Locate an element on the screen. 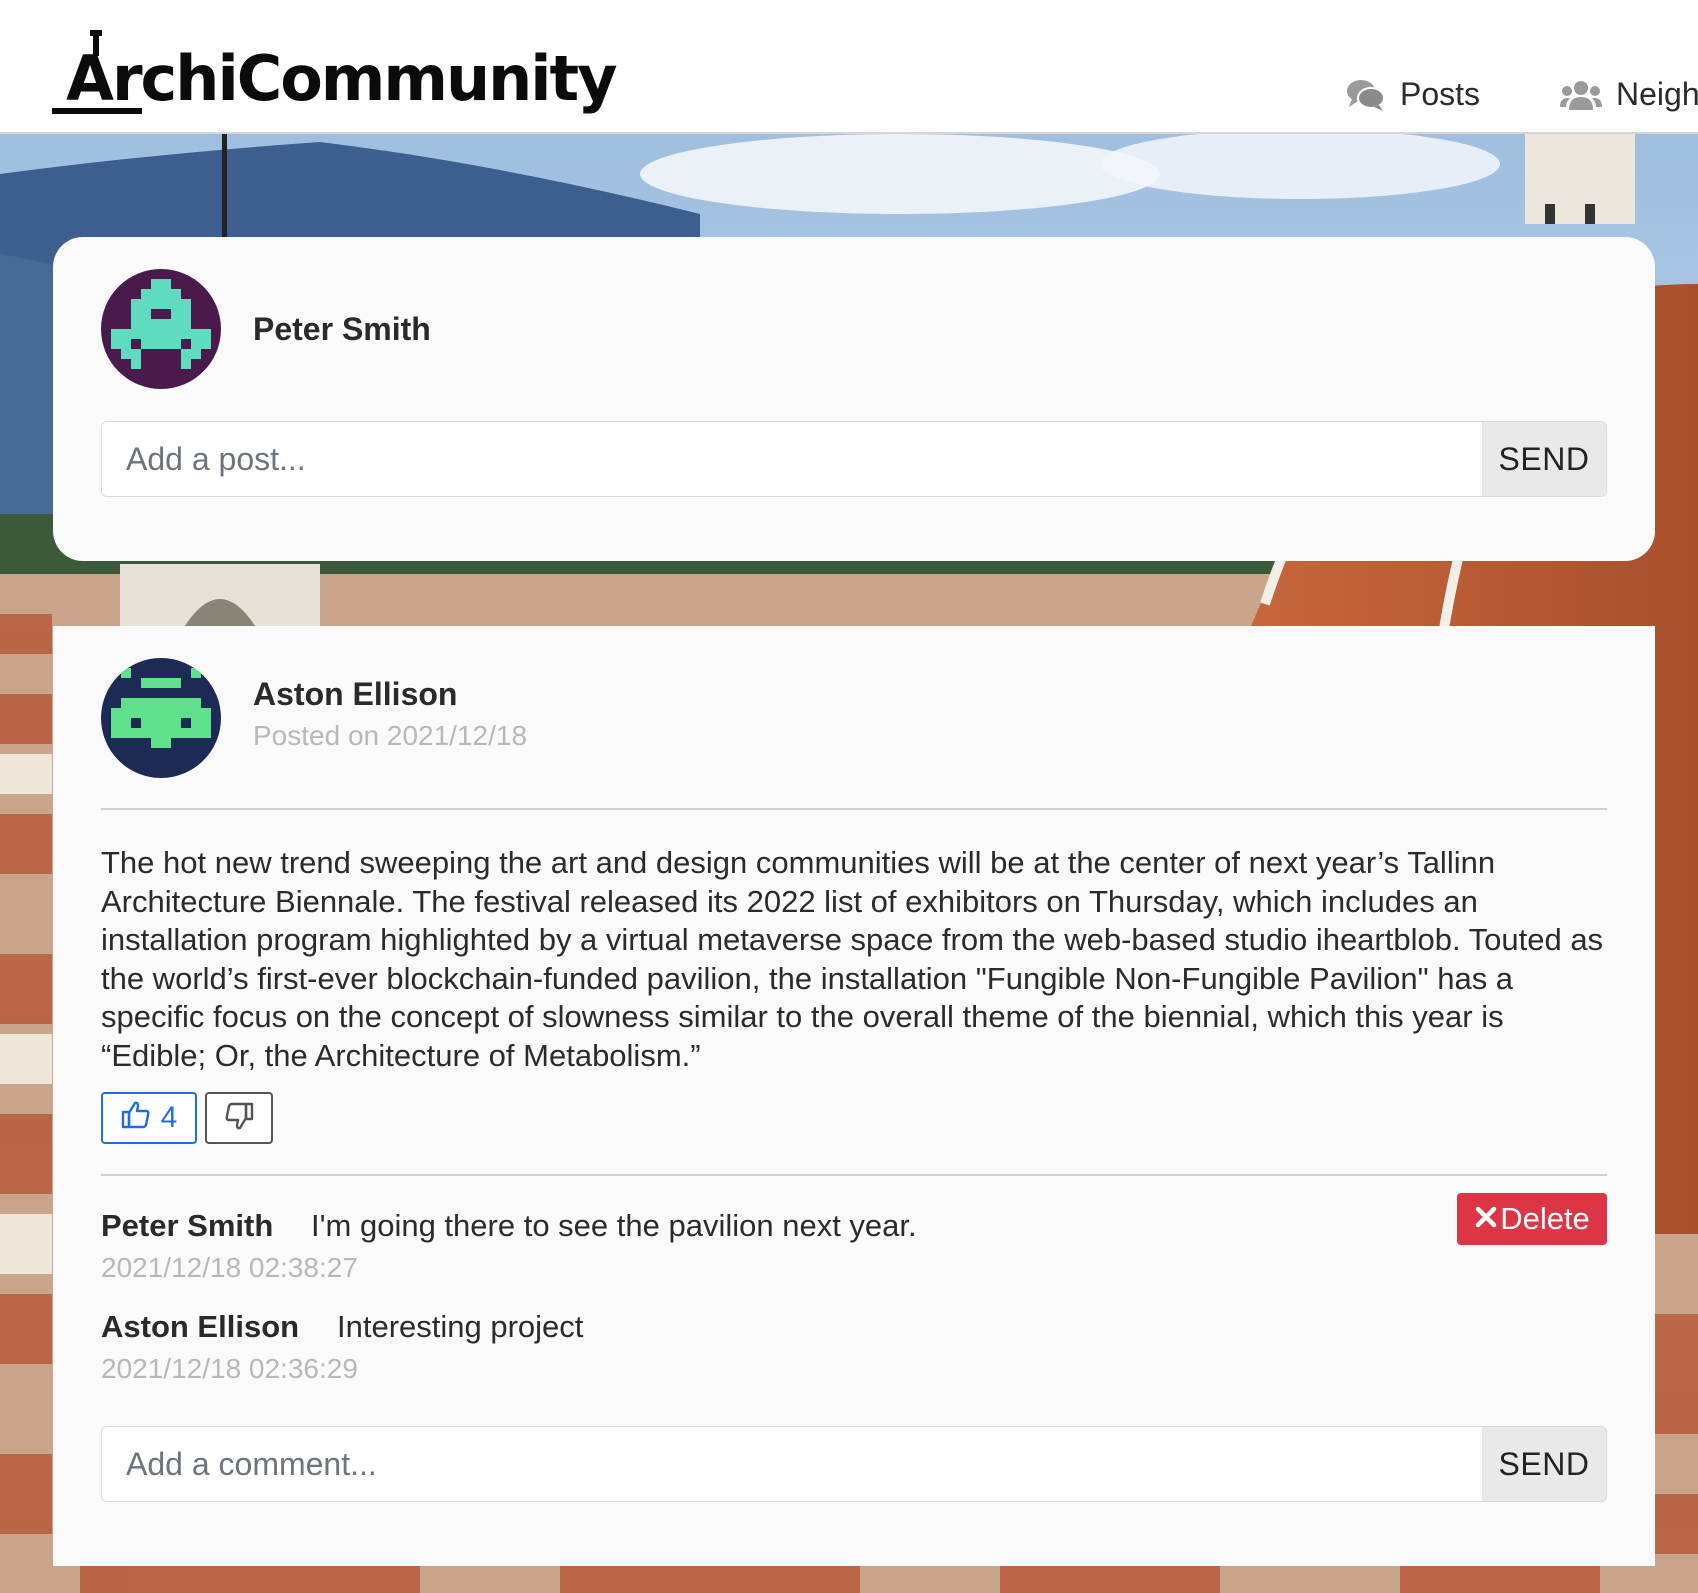 Image resolution: width=1698 pixels, height=1593 pixels. post-input is located at coordinates (792, 459).